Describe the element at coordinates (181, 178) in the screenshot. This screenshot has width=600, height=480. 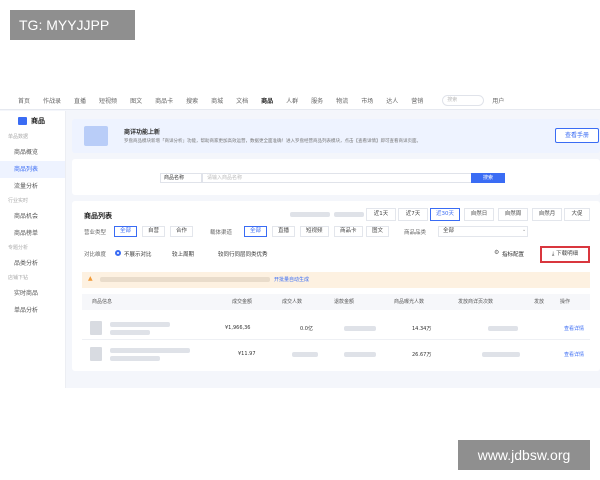
I see `search-field-select: 商品名称` at that location.